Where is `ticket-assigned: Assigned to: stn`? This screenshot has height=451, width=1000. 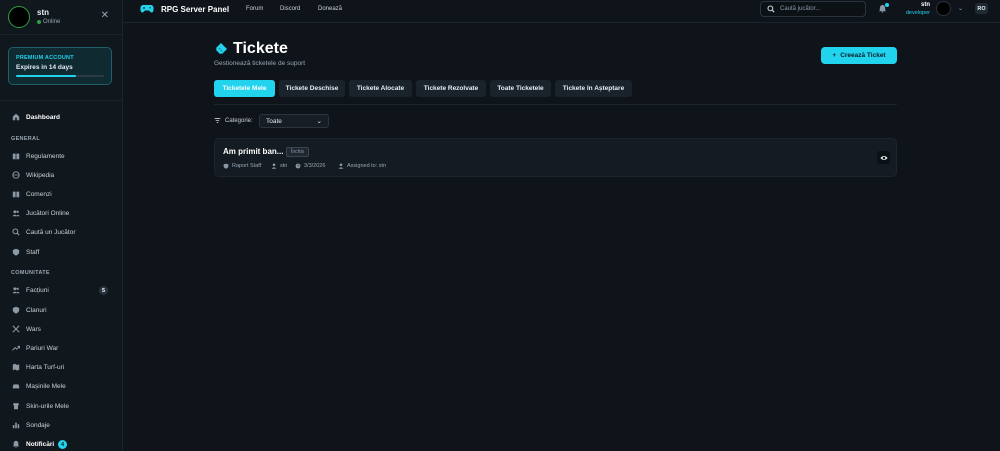
ticket-assigned: Assigned to: stn is located at coordinates (362, 166).